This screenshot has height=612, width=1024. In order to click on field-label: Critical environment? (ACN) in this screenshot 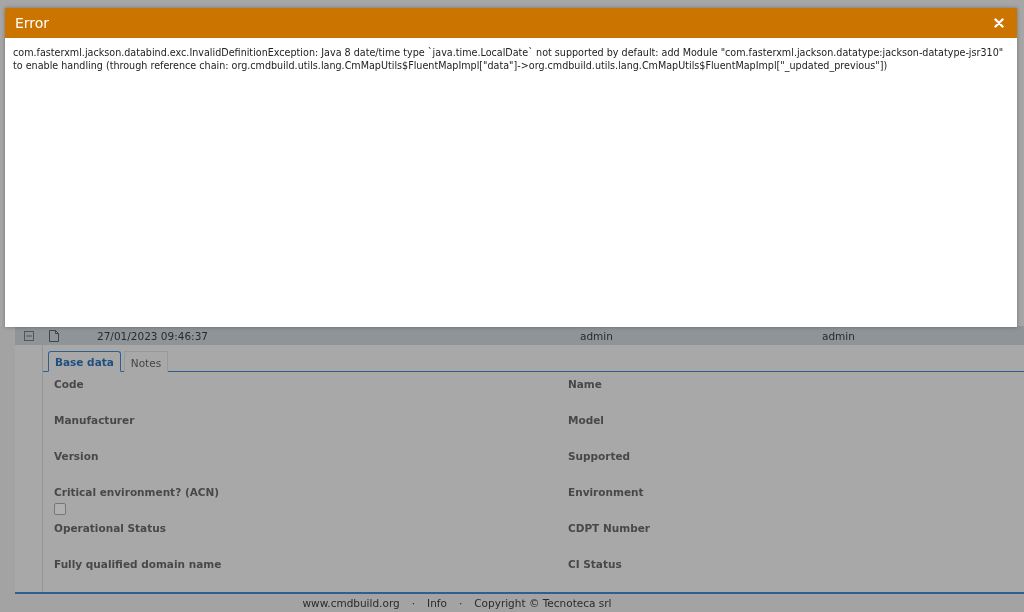, I will do `click(137, 492)`.